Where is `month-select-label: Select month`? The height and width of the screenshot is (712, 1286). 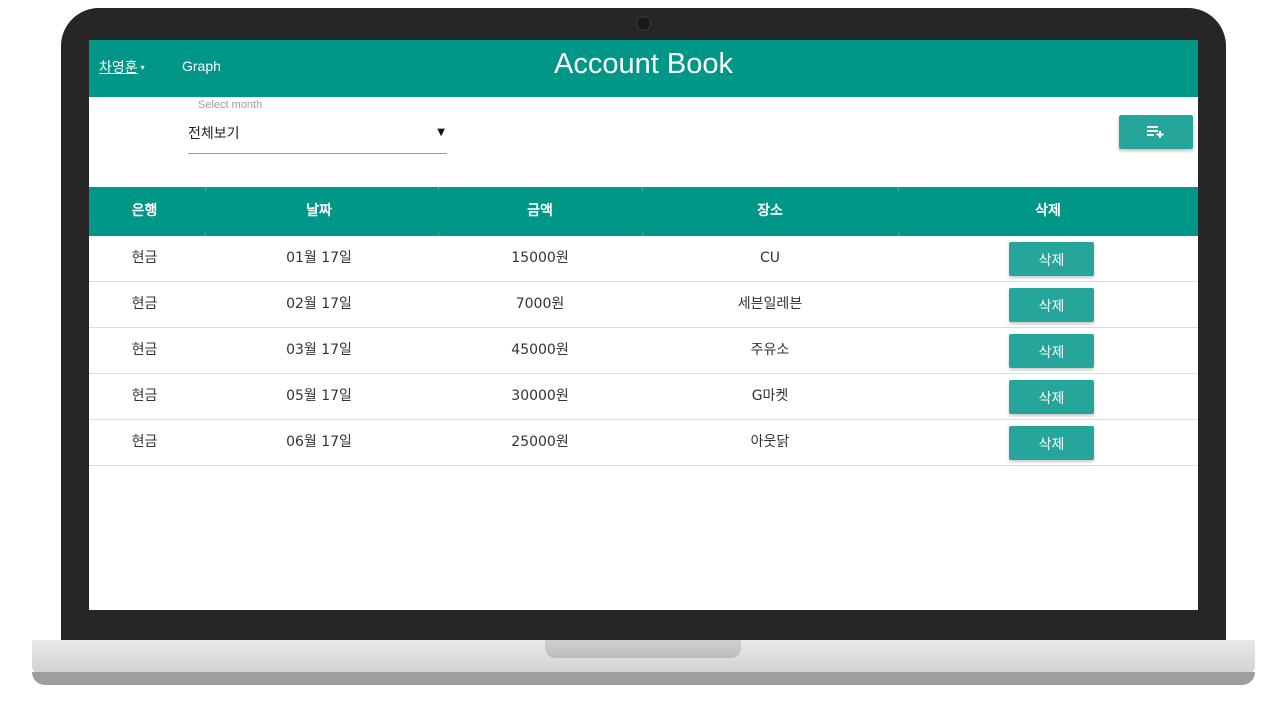
month-select-label: Select month is located at coordinates (230, 105).